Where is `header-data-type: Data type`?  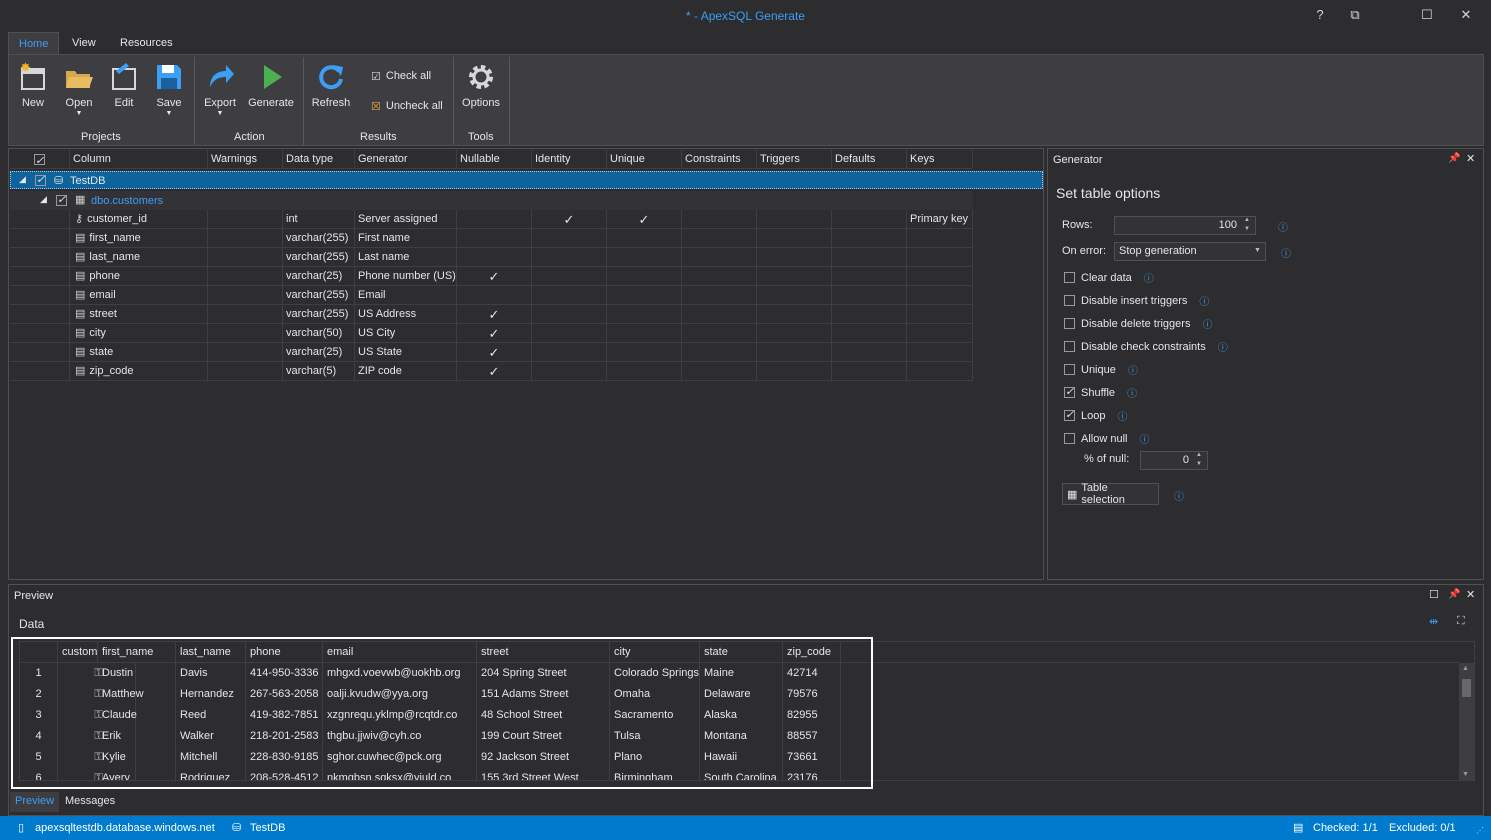
header-data-type: Data type is located at coordinates (319, 159).